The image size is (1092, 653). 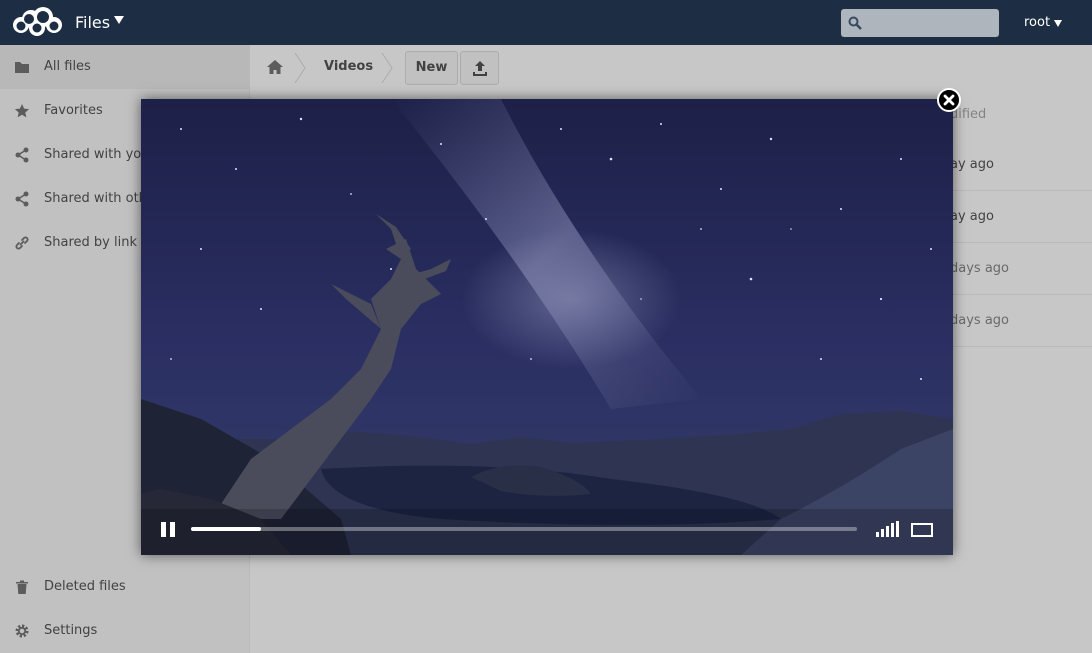 I want to click on user-menu-caret-icon, so click(x=1058, y=23).